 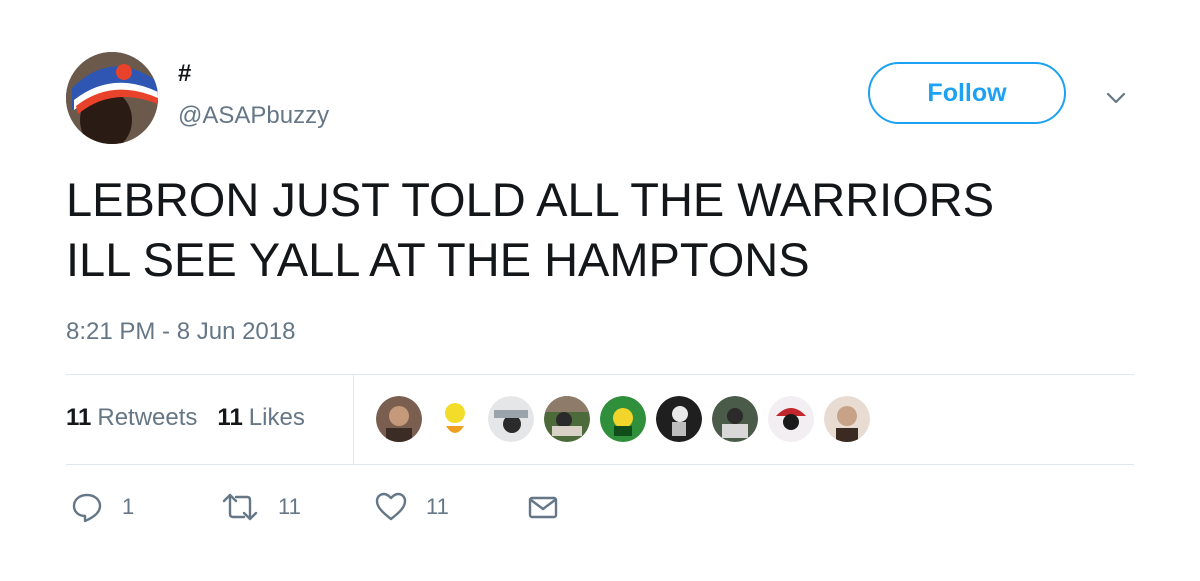 I want to click on user-handle: @ASAPbuzzy, so click(x=253, y=116).